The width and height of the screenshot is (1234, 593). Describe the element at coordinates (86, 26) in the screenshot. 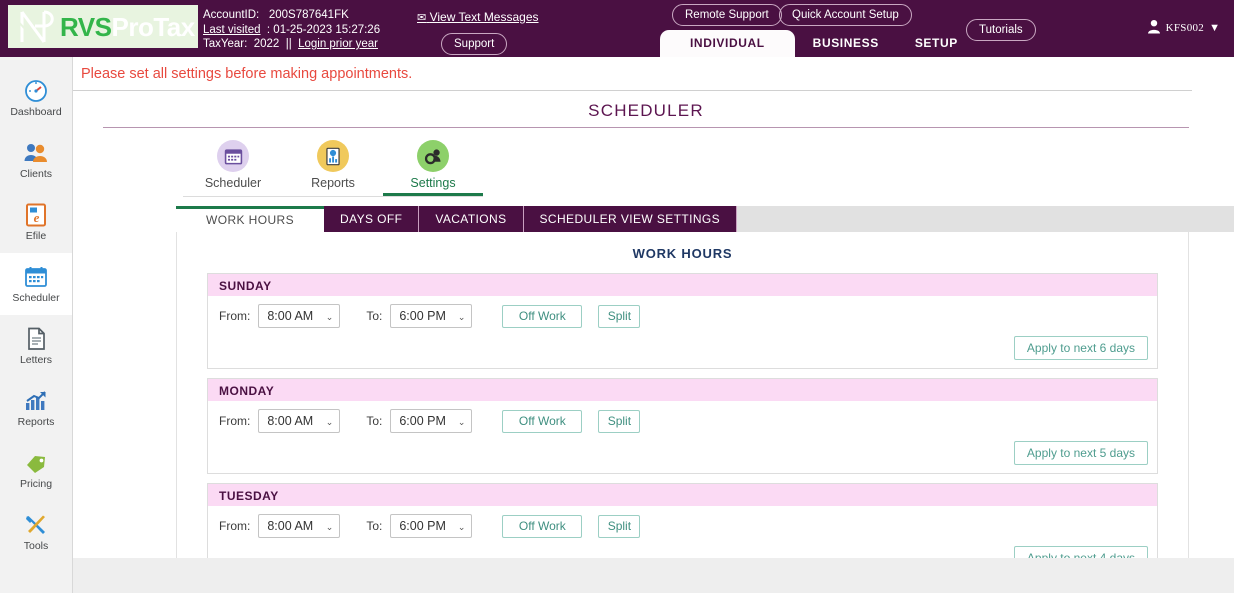

I see `logo-text-primary: RVS` at that location.